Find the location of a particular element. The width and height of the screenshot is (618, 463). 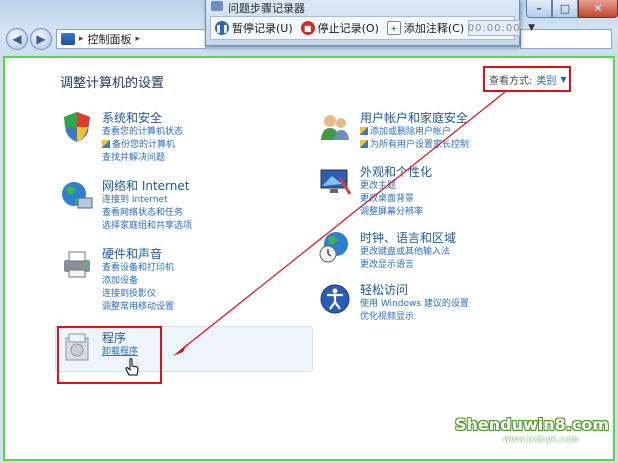

category-link: 查找并解决问题 is located at coordinates (212, 158).